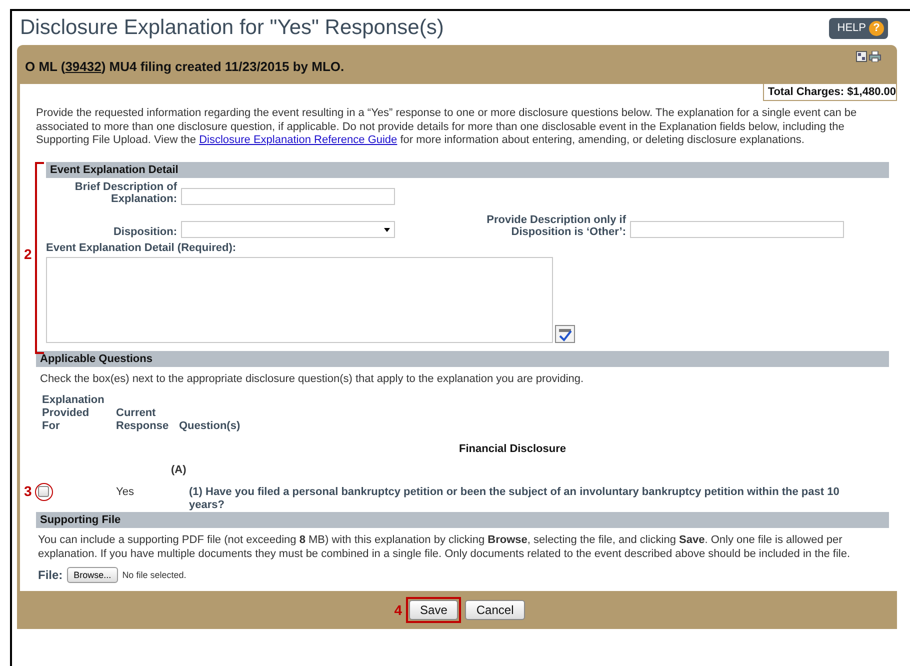  Describe the element at coordinates (514, 498) in the screenshot. I see `question-text: (1) Have you filed a personal bankruptcy petition or been the subject of an involuntary bankruptcy petition within the past 10 years?` at that location.